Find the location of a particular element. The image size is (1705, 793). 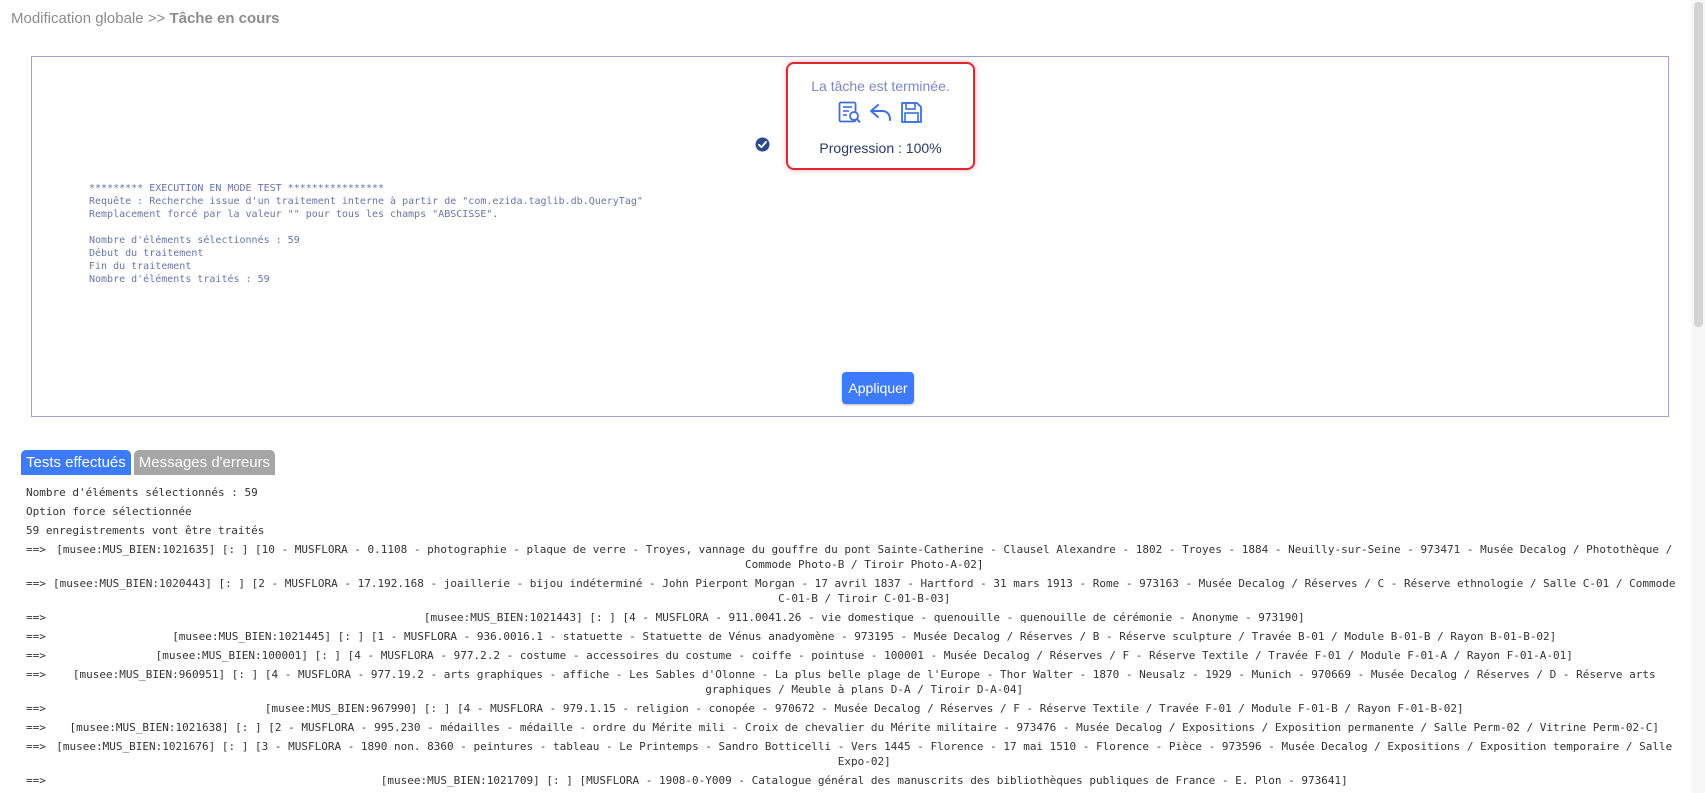

results-tabs: Tests effectués Messages d'erreurs is located at coordinates (148, 462).